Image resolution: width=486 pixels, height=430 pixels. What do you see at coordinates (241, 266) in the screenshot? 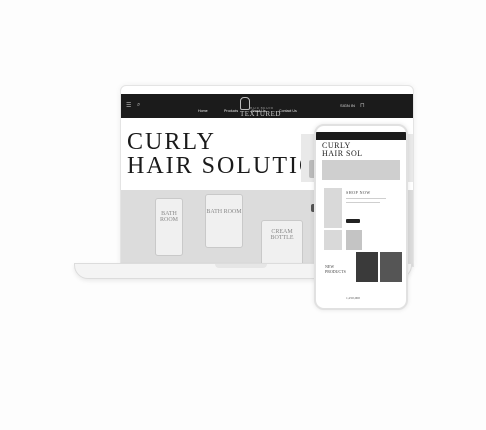
I see `trackpad-notch` at bounding box center [241, 266].